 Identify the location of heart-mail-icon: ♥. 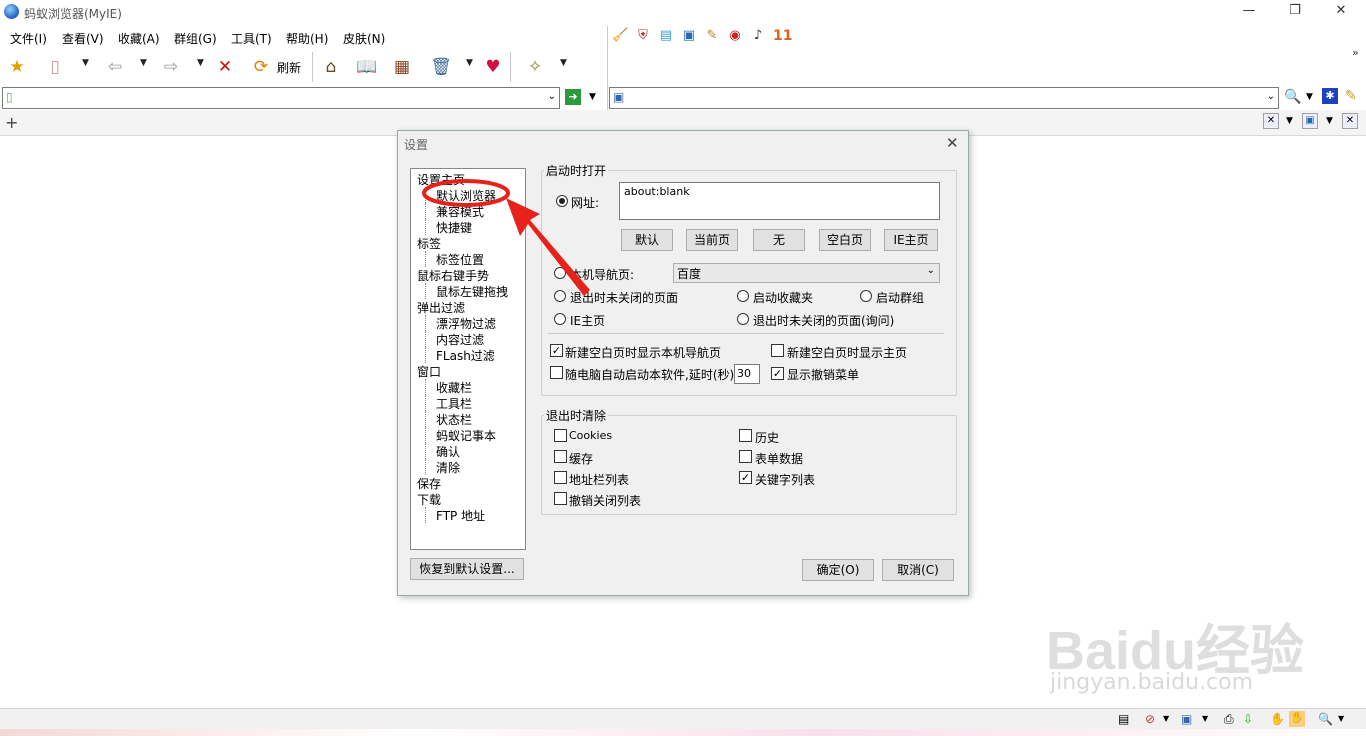
(493, 67).